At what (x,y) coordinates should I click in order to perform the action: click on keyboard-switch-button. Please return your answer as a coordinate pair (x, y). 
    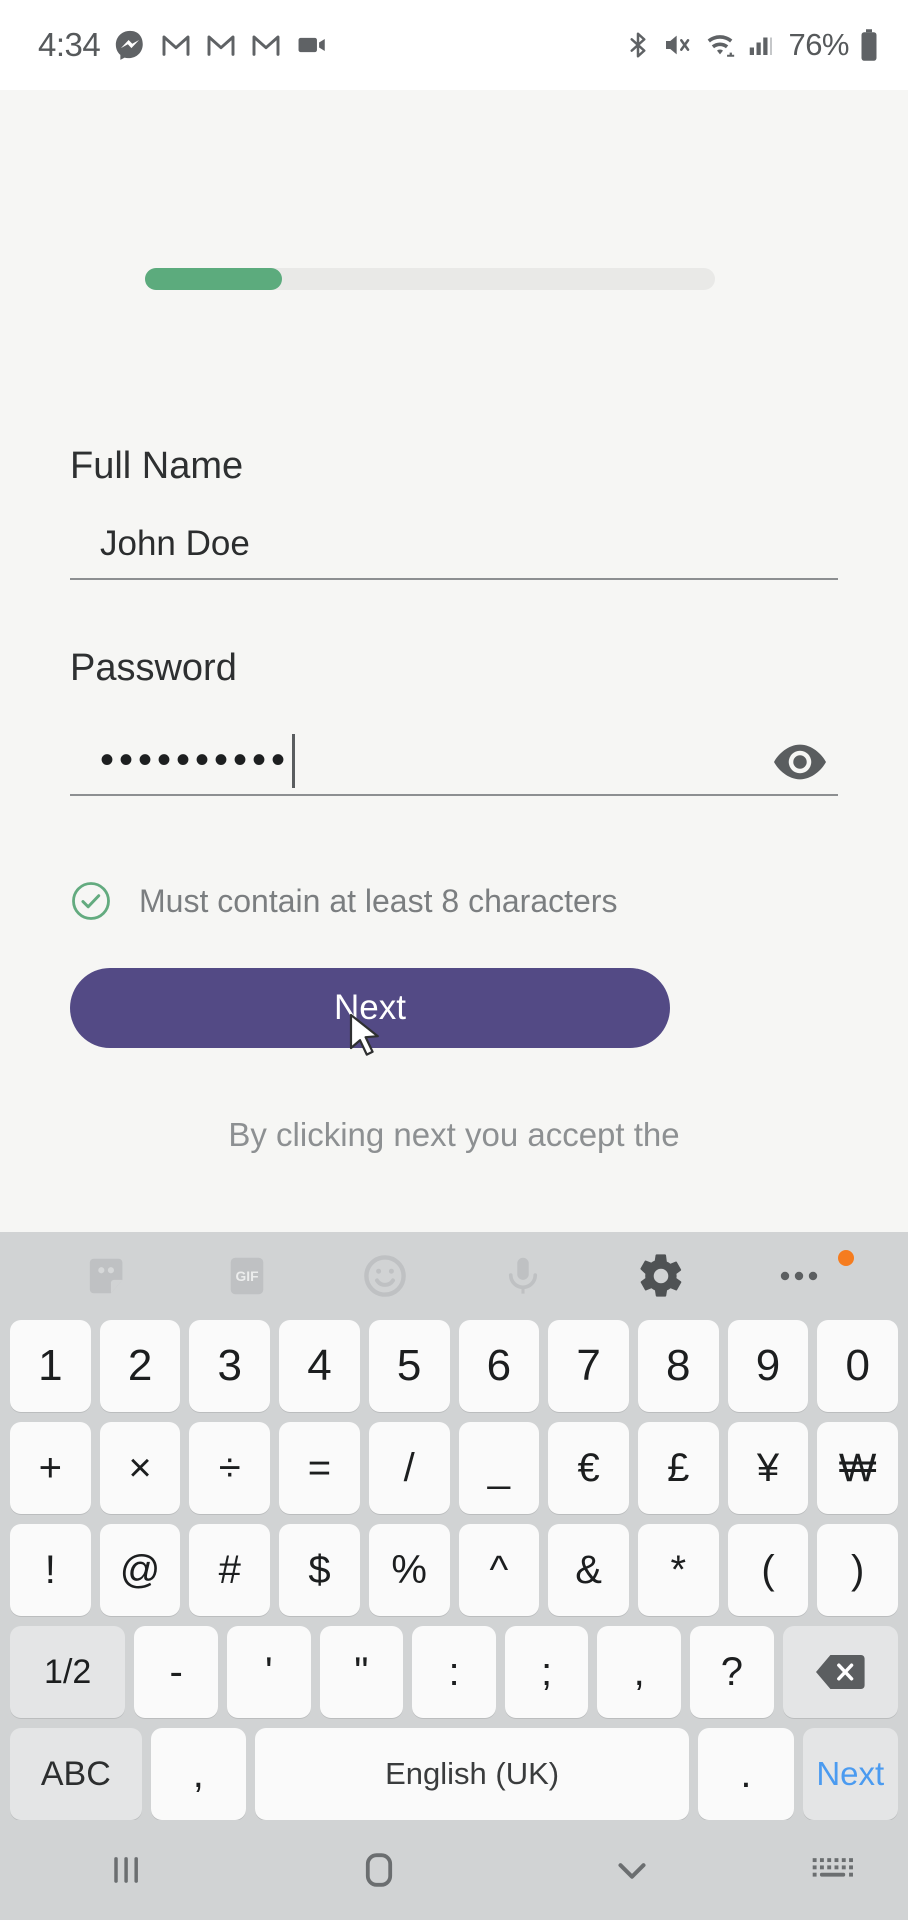
    Looking at the image, I should click on (833, 1870).